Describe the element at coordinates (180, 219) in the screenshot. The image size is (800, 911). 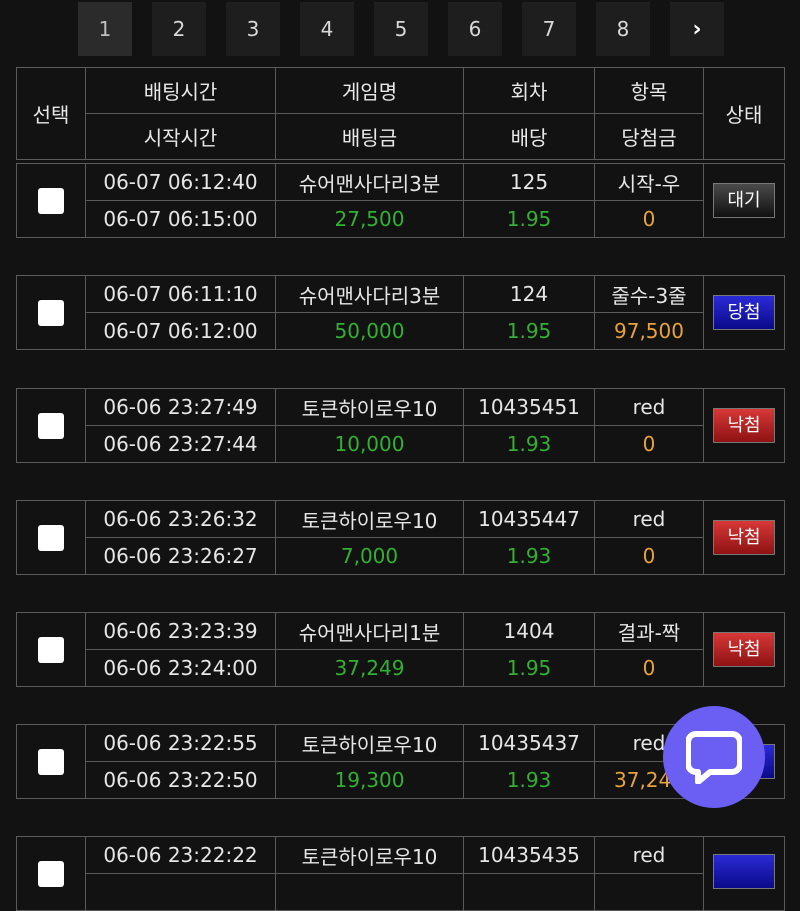
I see `start-time: 06-07 06:15:00` at that location.